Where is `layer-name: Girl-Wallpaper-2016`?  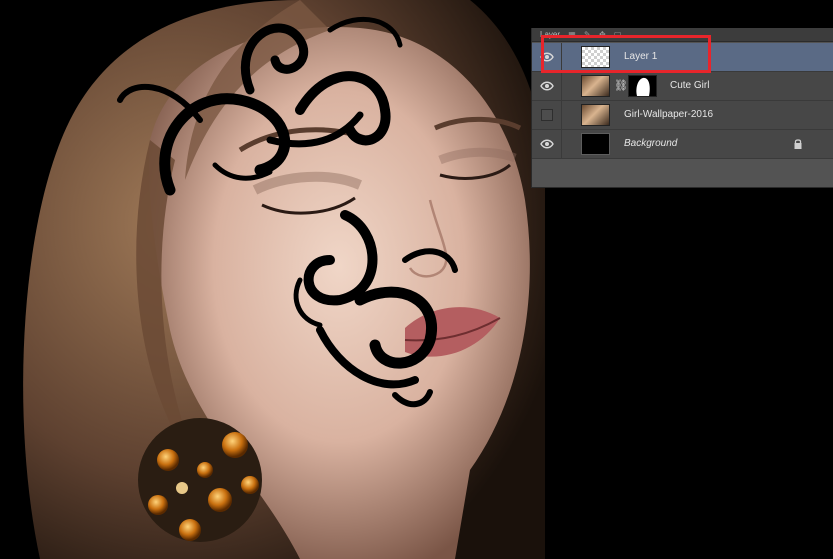 layer-name: Girl-Wallpaper-2016 is located at coordinates (668, 114).